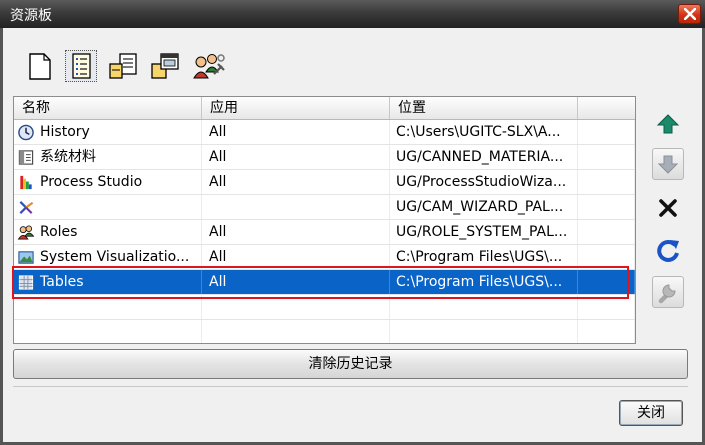 This screenshot has height=445, width=705. Describe the element at coordinates (108, 207) in the screenshot. I see `row-name` at that location.